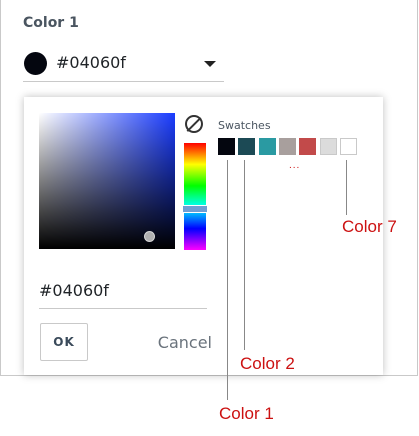  Describe the element at coordinates (64, 342) in the screenshot. I see `ok-button: OK` at that location.